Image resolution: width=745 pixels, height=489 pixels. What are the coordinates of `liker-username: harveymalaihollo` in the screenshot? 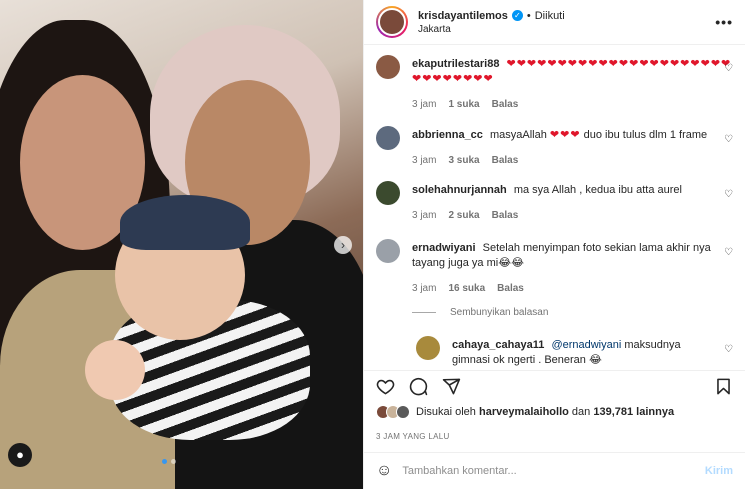 It's located at (524, 412).